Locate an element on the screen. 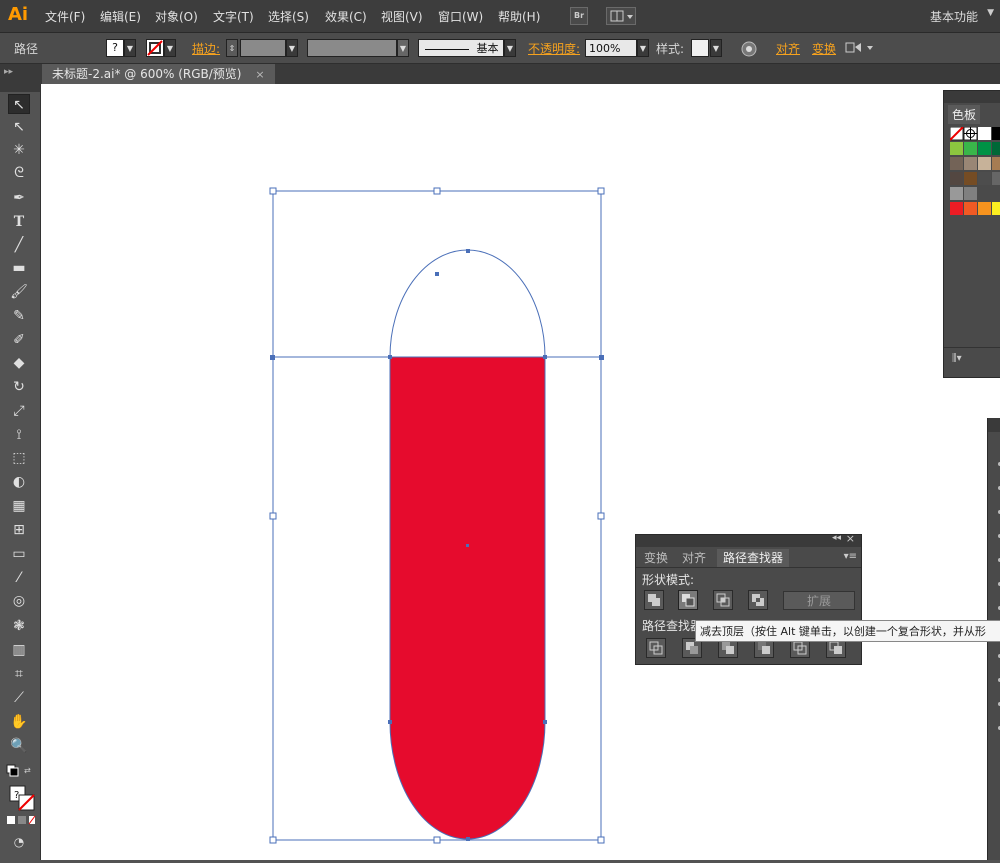  menu-view: 视图(V) is located at coordinates (402, 16).